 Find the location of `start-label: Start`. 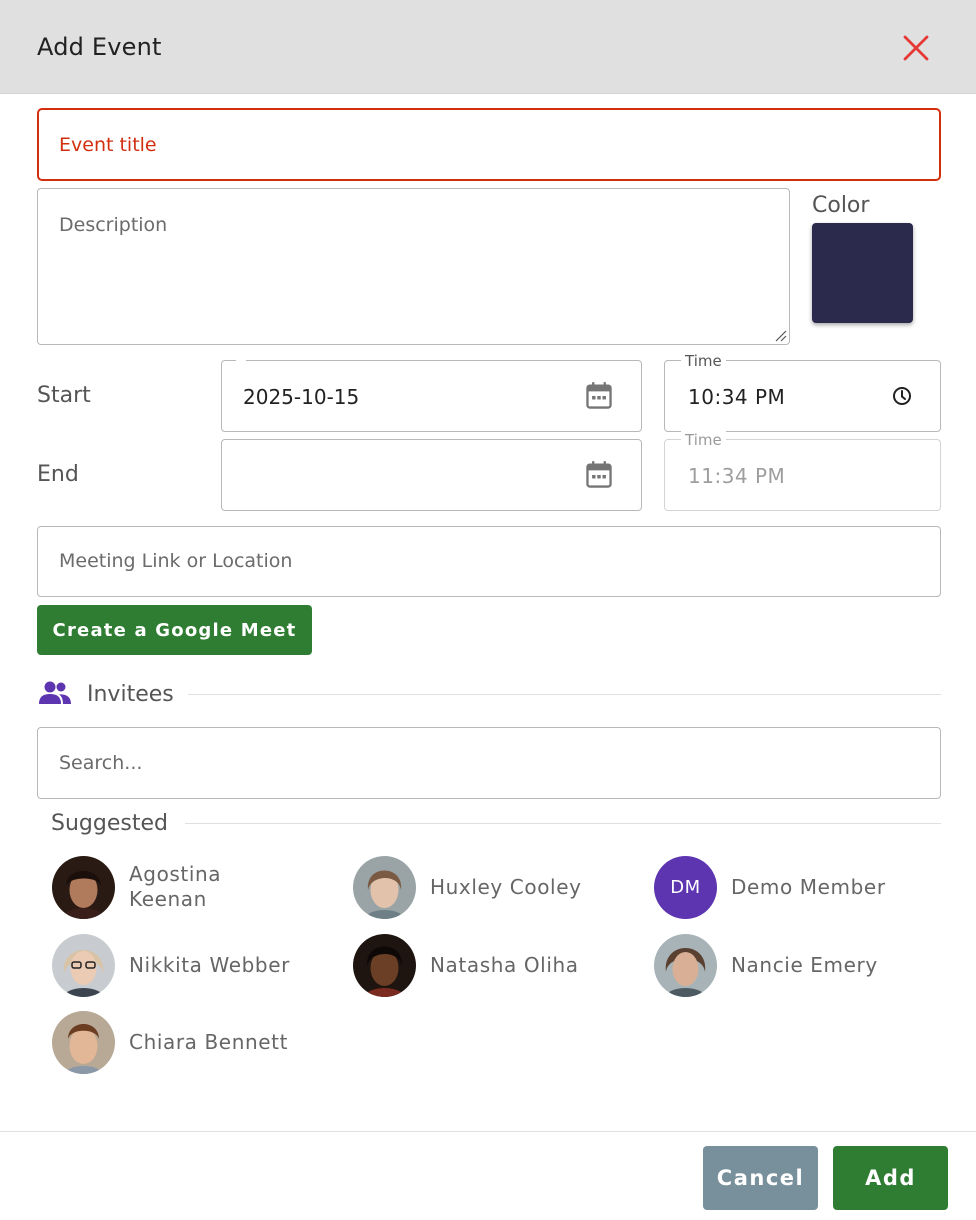

start-label: Start is located at coordinates (64, 395).